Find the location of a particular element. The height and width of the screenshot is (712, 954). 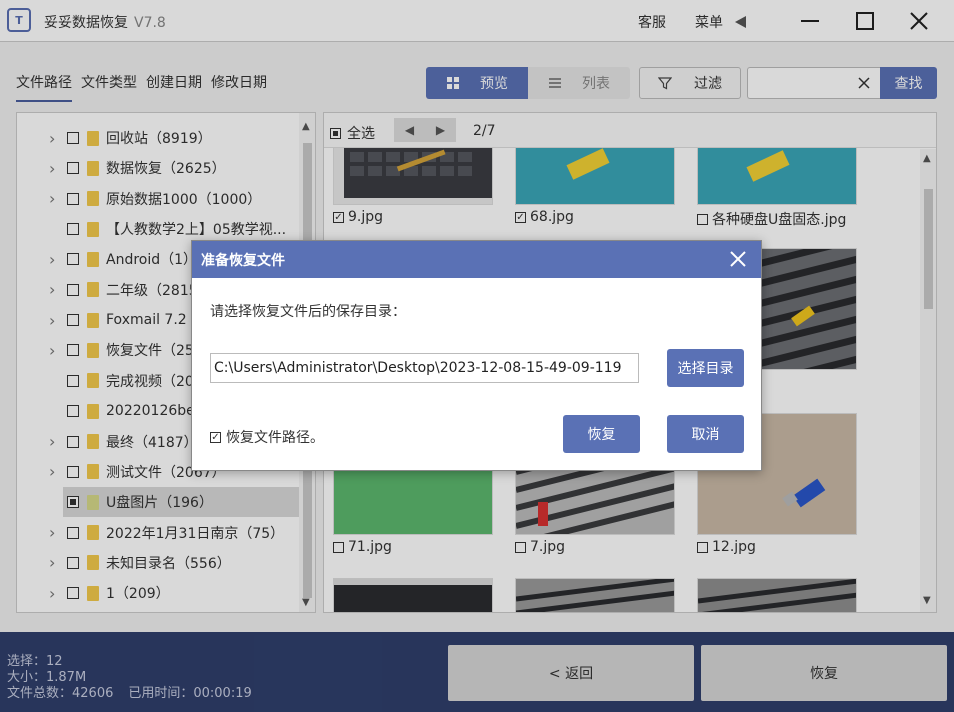

dialog-recover-button: 恢复 is located at coordinates (601, 434).